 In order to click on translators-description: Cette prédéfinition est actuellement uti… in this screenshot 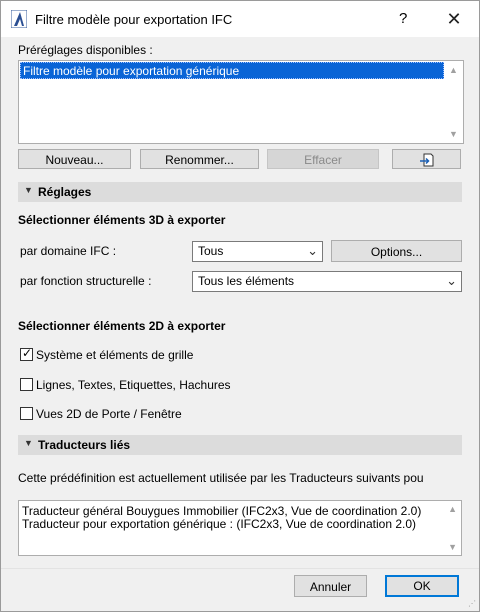, I will do `click(221, 478)`.